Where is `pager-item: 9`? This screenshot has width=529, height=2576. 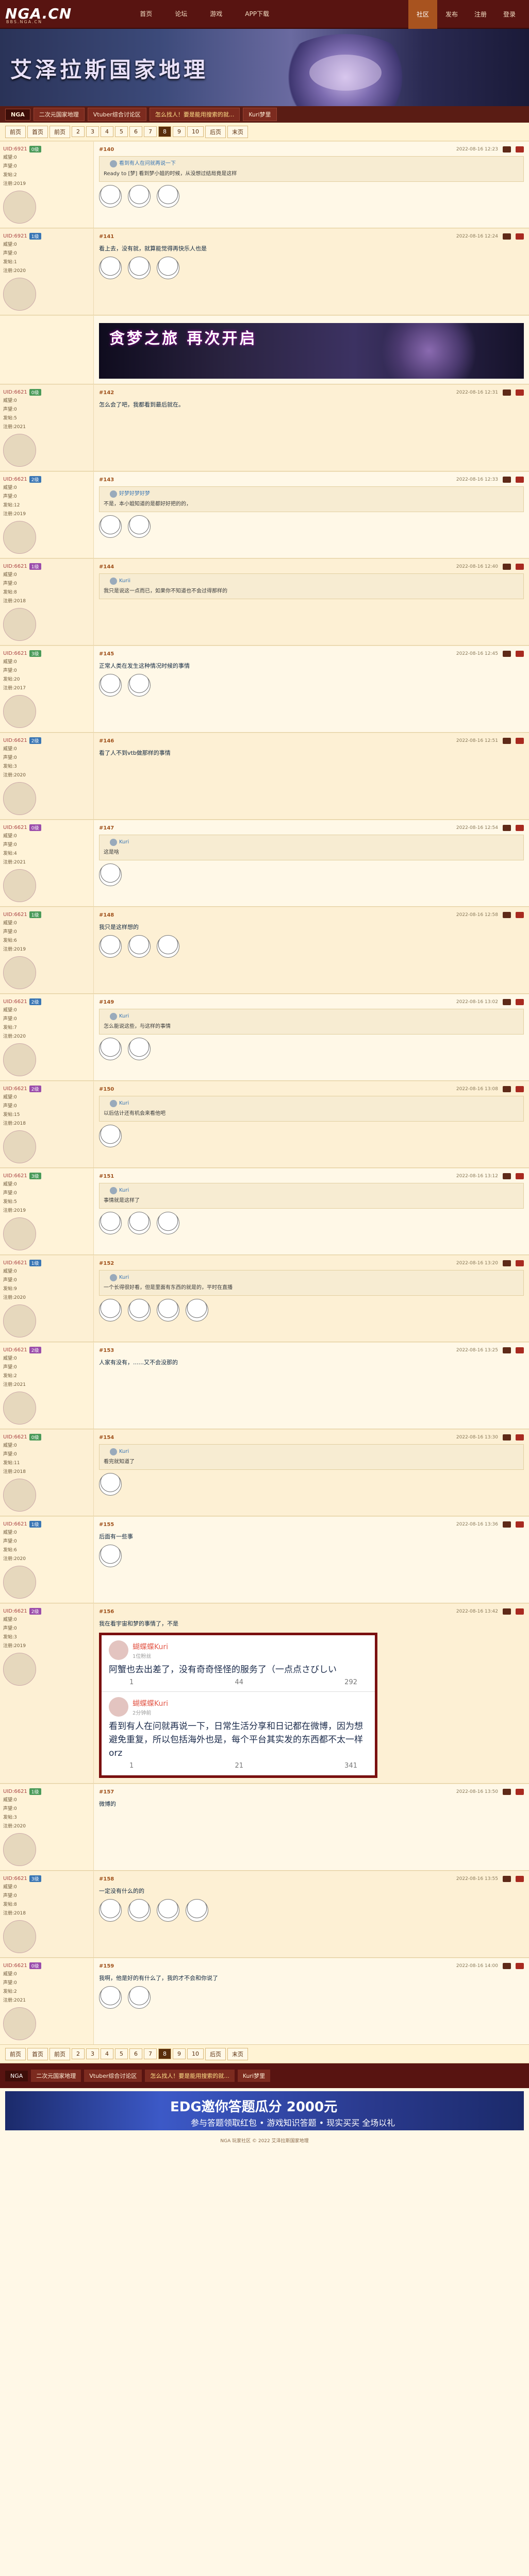
pager-item: 9 is located at coordinates (179, 2053).